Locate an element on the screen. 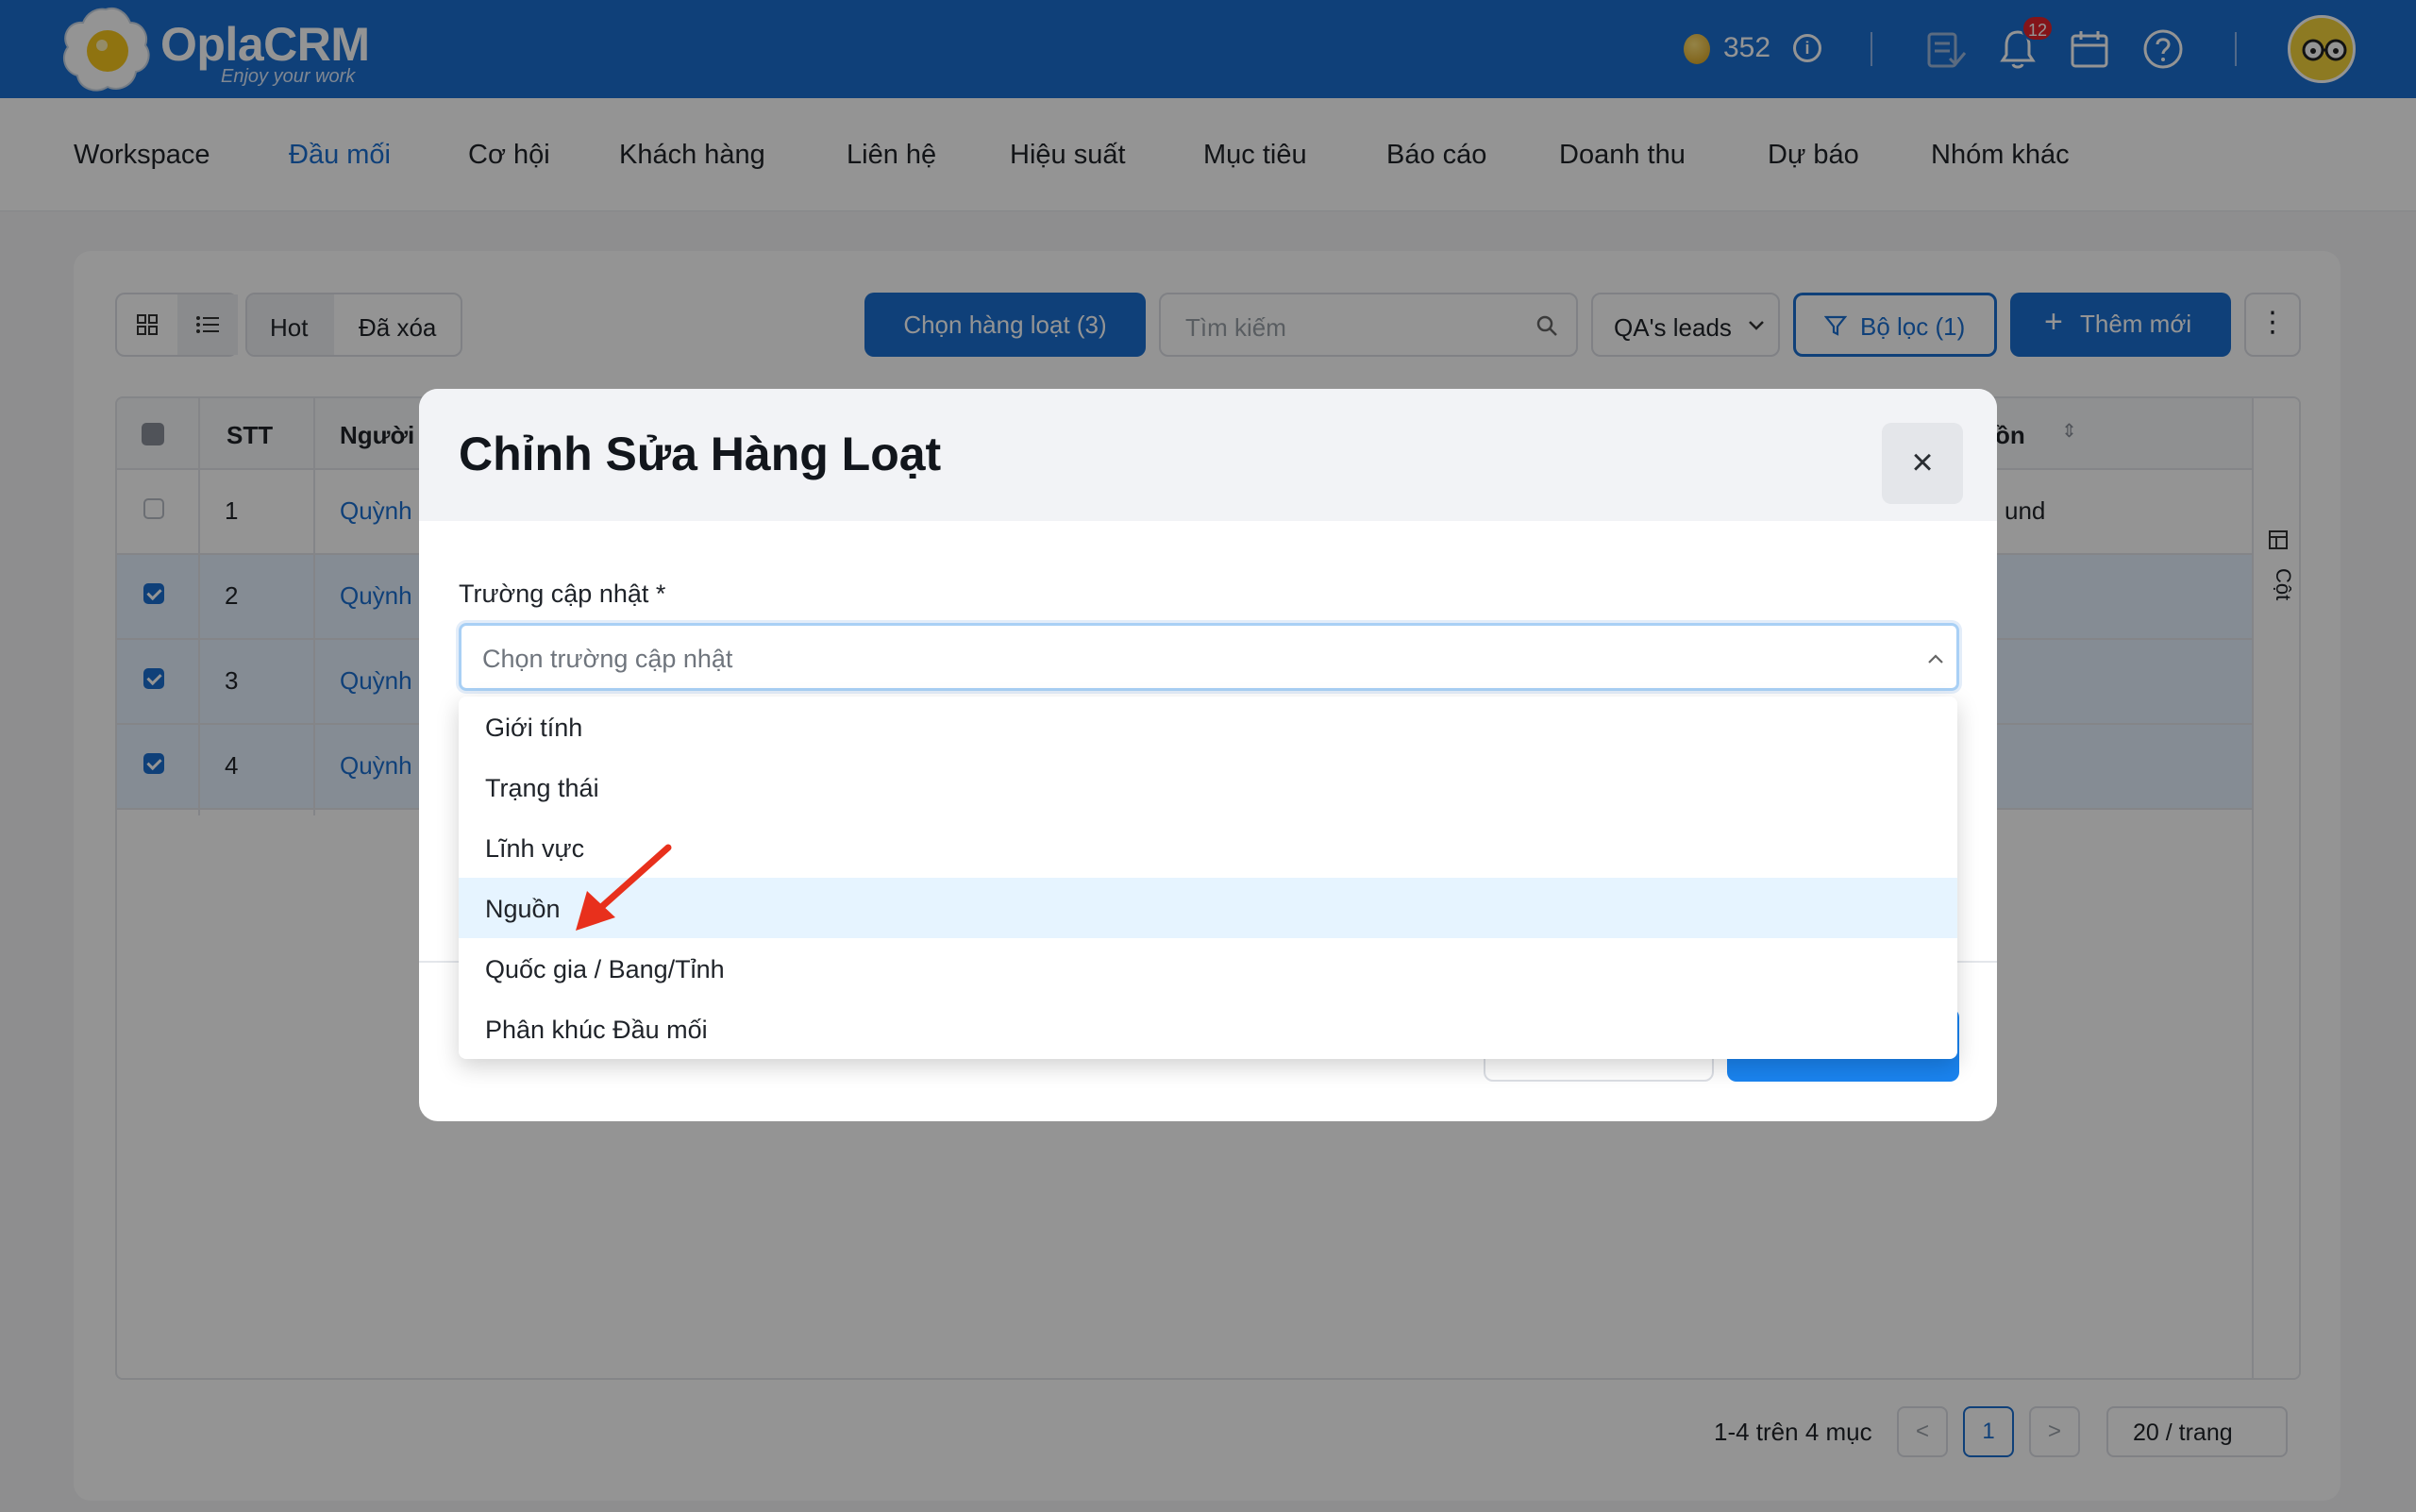 This screenshot has height=1512, width=2416. update-field-select: Chọn trường cập nhật is located at coordinates (1209, 657).